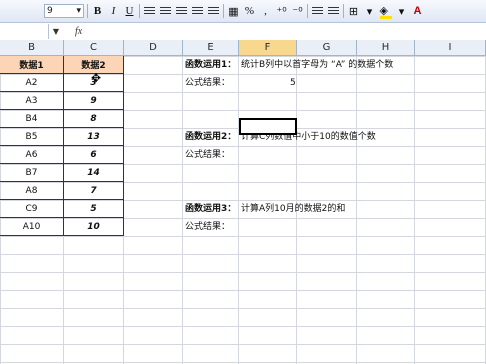  What do you see at coordinates (417, 11) in the screenshot?
I see `font-color-button: A` at bounding box center [417, 11].